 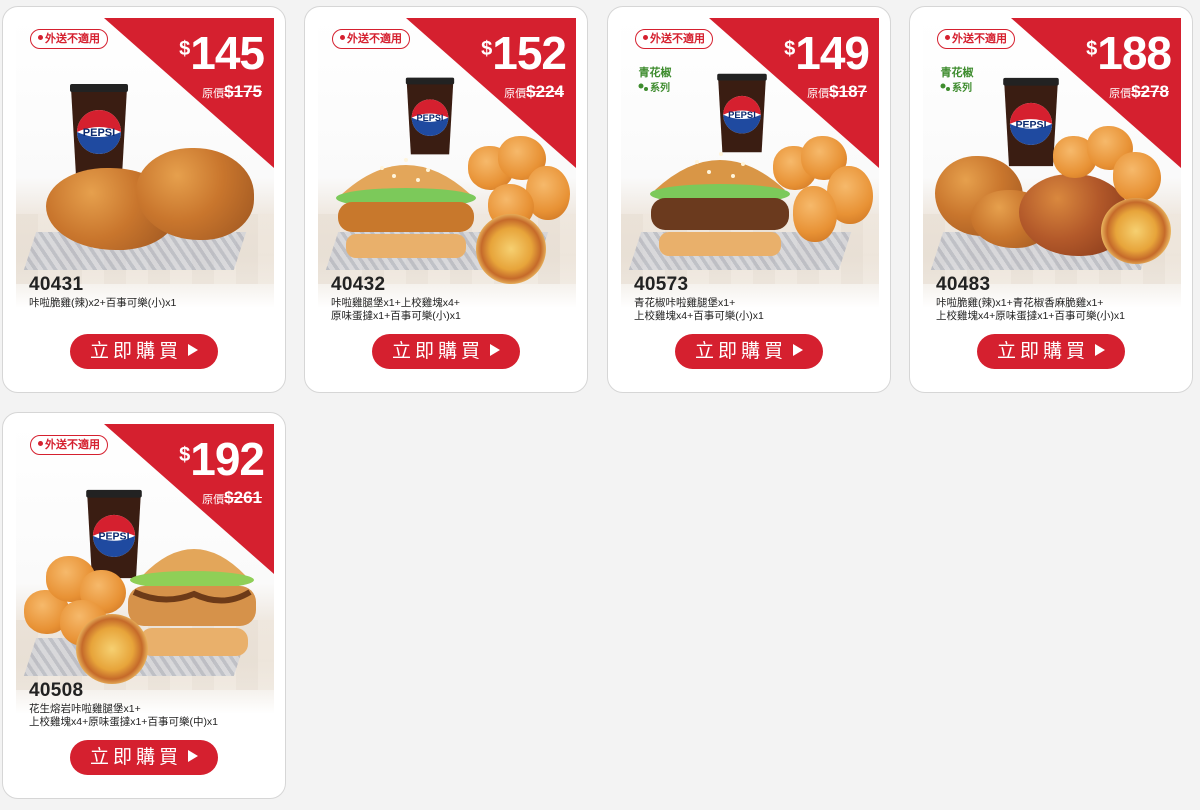 I want to click on price: $149, so click(x=827, y=53).